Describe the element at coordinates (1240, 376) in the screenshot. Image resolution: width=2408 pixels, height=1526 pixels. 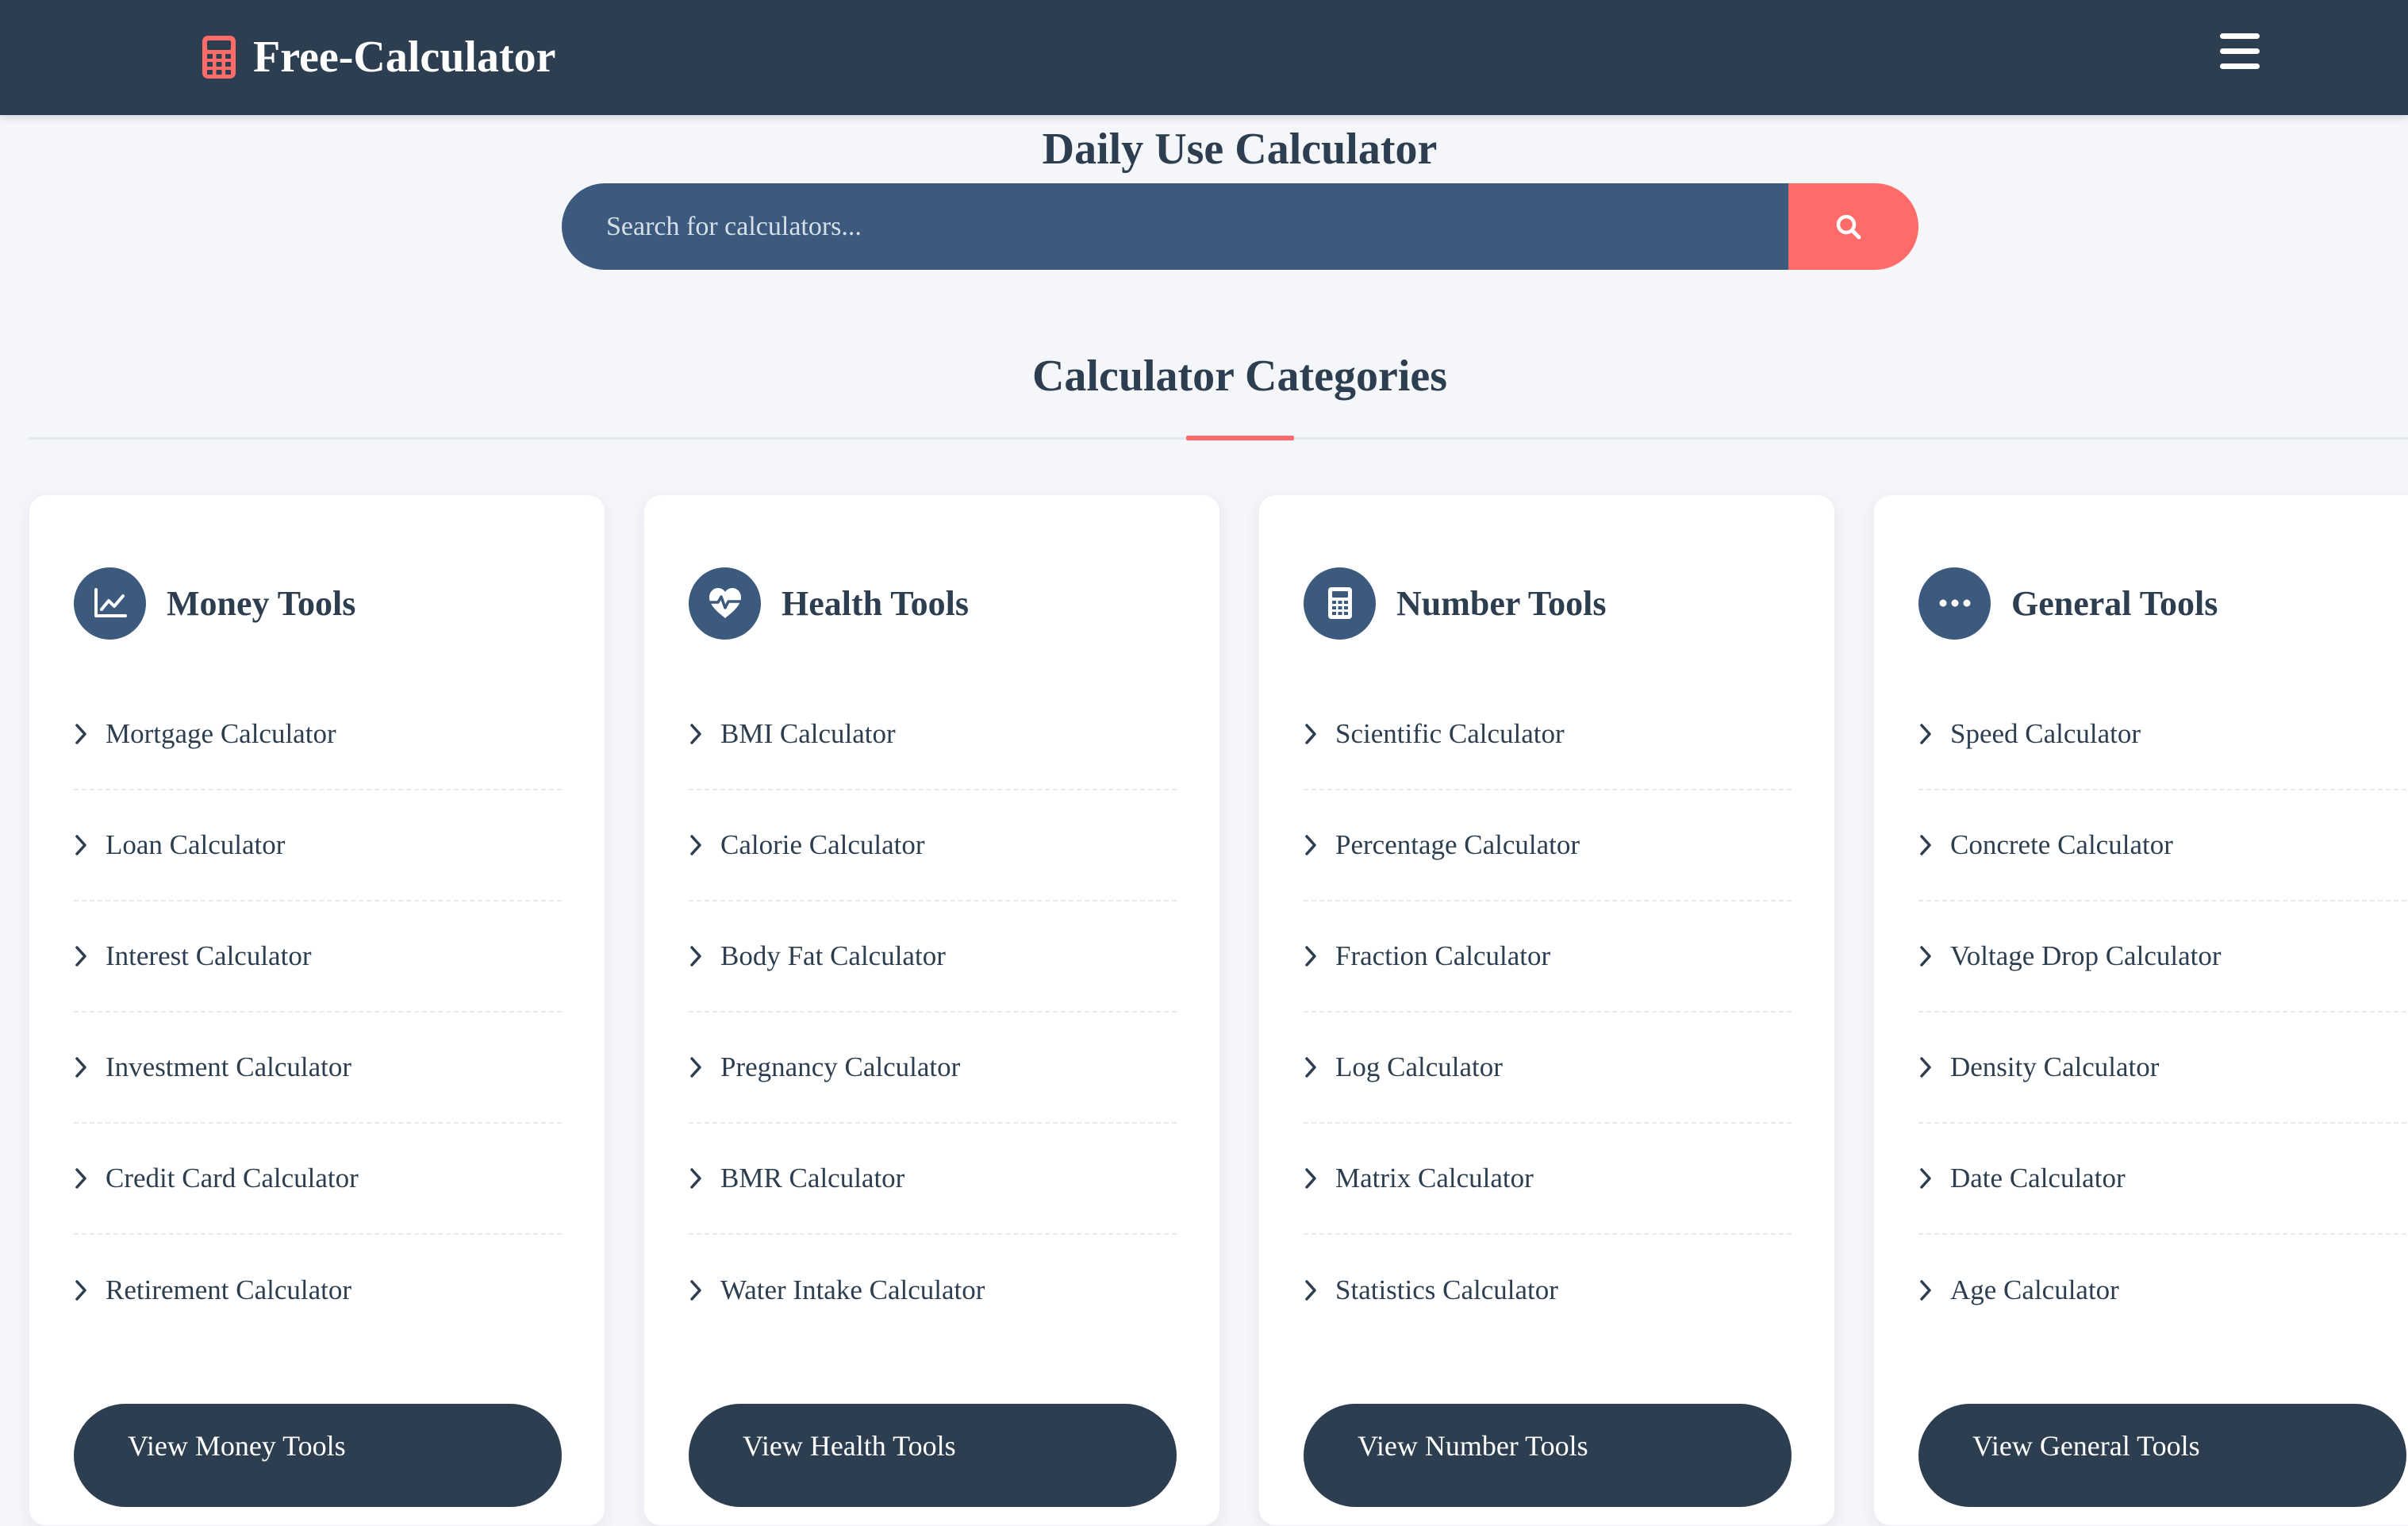
I see `section-title: Calculator Categories` at that location.